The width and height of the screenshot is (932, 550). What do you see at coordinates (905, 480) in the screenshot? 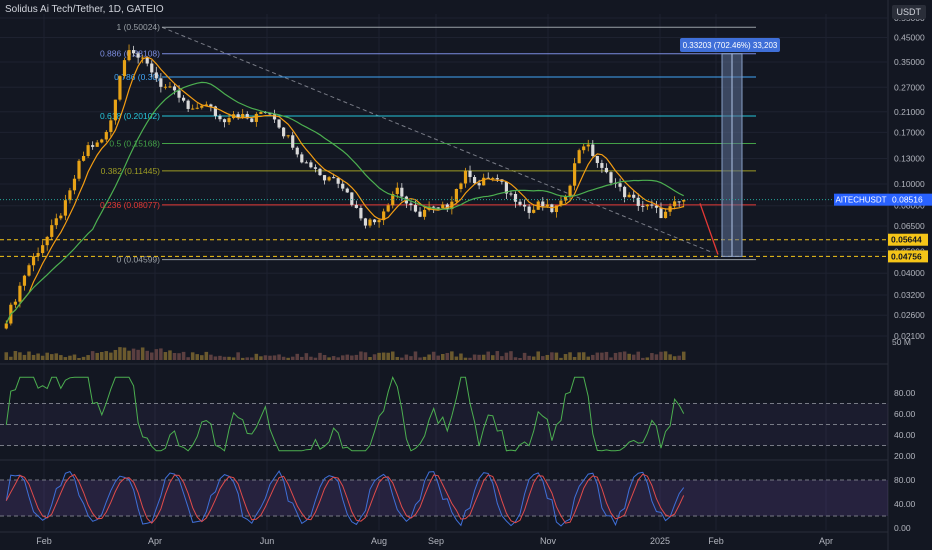
I see `stoch-tick-label: 80.00` at bounding box center [905, 480].